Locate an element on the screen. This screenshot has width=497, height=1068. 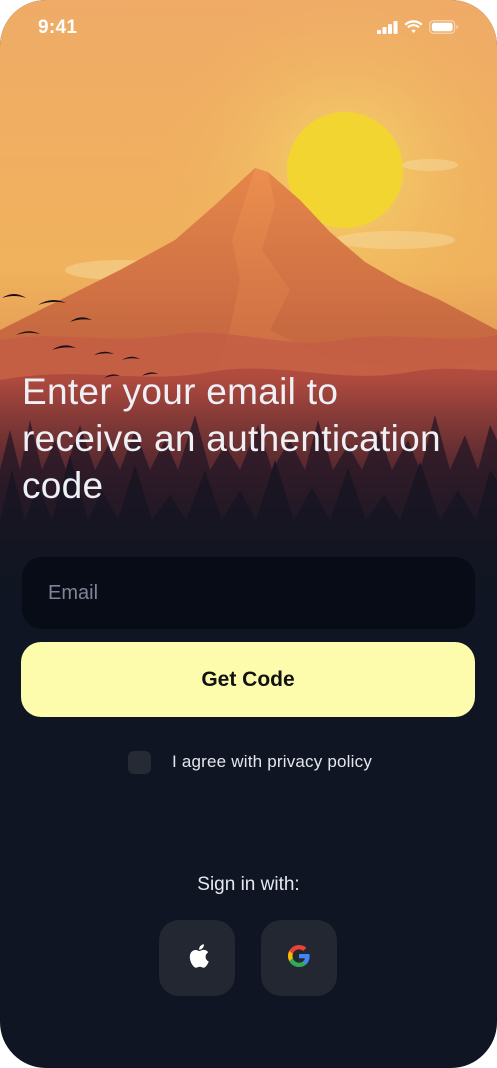
apple-sign-in-button is located at coordinates (197, 958).